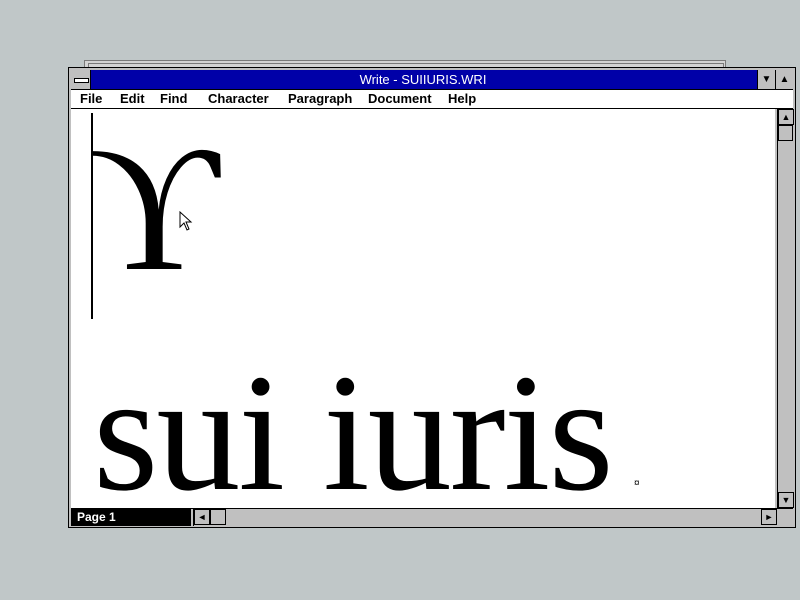  I want to click on menu-edit: Edit, so click(132, 99).